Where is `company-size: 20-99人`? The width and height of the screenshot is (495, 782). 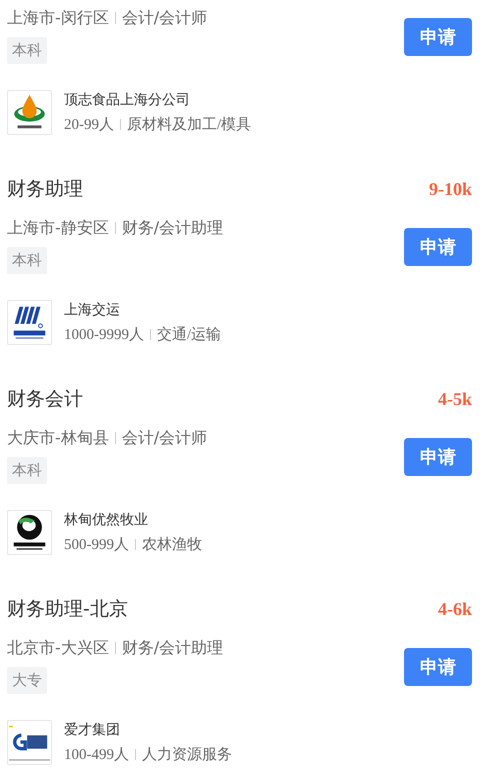
company-size: 20-99人 is located at coordinates (89, 125).